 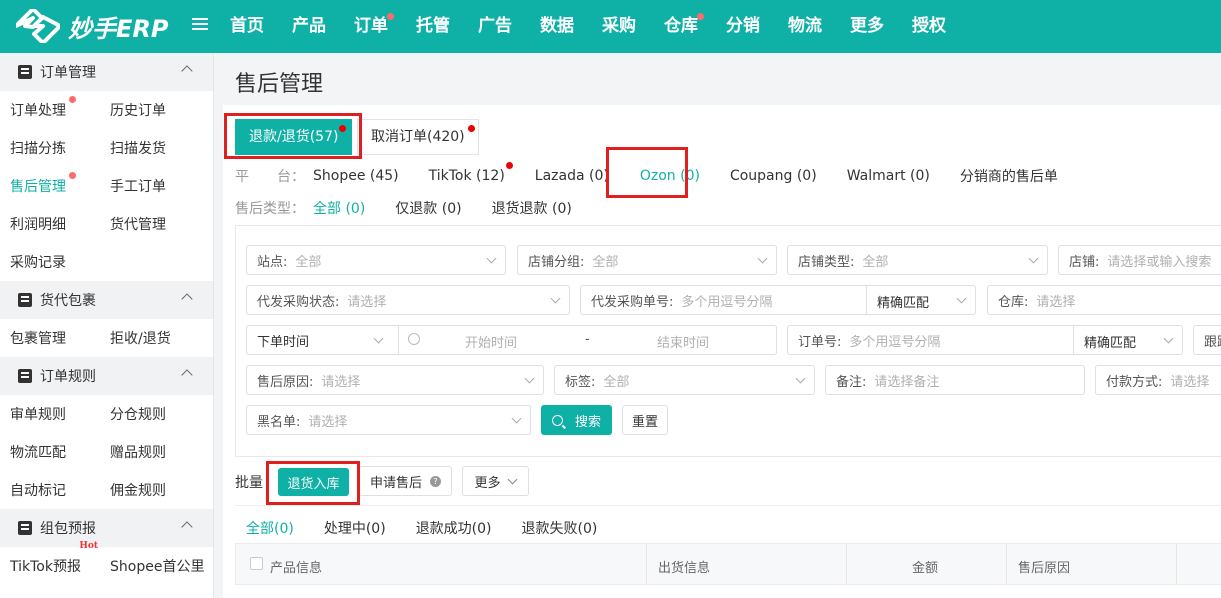 What do you see at coordinates (778, 300) in the screenshot?
I see `purchase-no-input: 代发采购单号: 多个用逗号分隔 精确匹配` at bounding box center [778, 300].